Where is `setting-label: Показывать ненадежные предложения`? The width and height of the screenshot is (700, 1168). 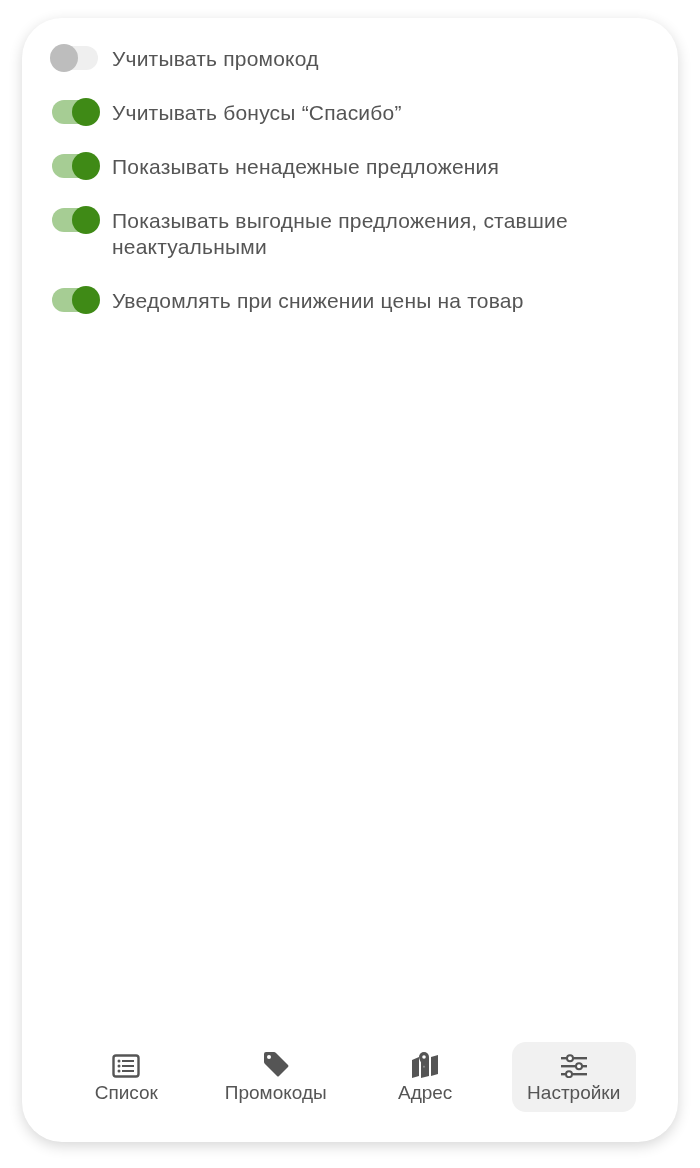 setting-label: Показывать ненадежные предложения is located at coordinates (306, 167).